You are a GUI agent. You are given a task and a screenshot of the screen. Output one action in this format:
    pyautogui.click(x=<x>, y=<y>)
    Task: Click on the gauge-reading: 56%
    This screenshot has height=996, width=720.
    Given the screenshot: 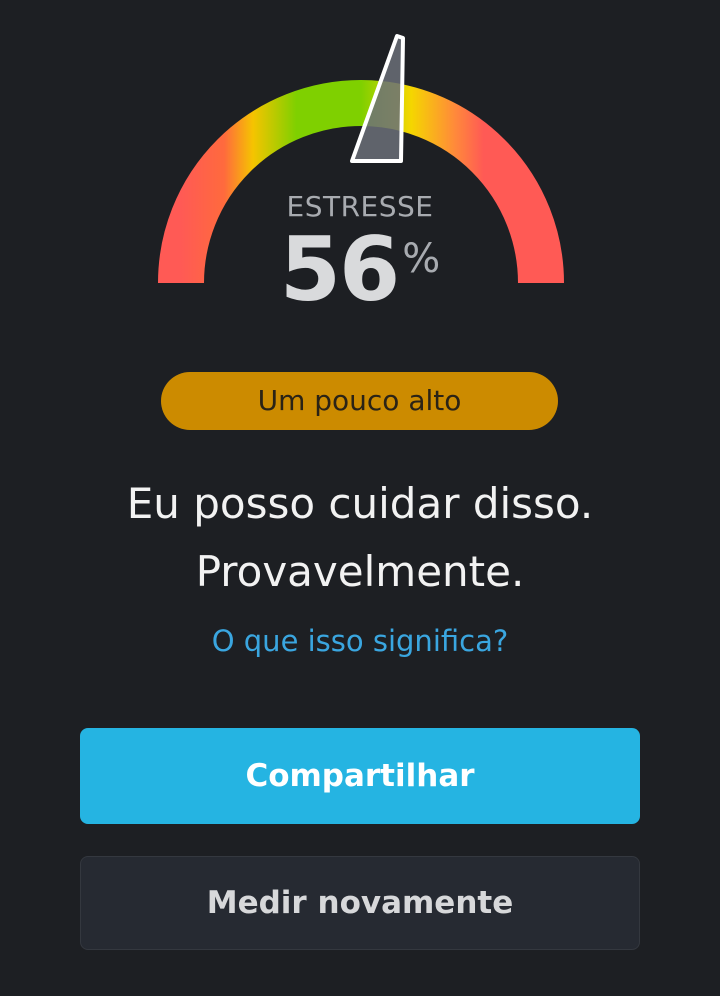 What is the action you would take?
    pyautogui.click(x=360, y=270)
    